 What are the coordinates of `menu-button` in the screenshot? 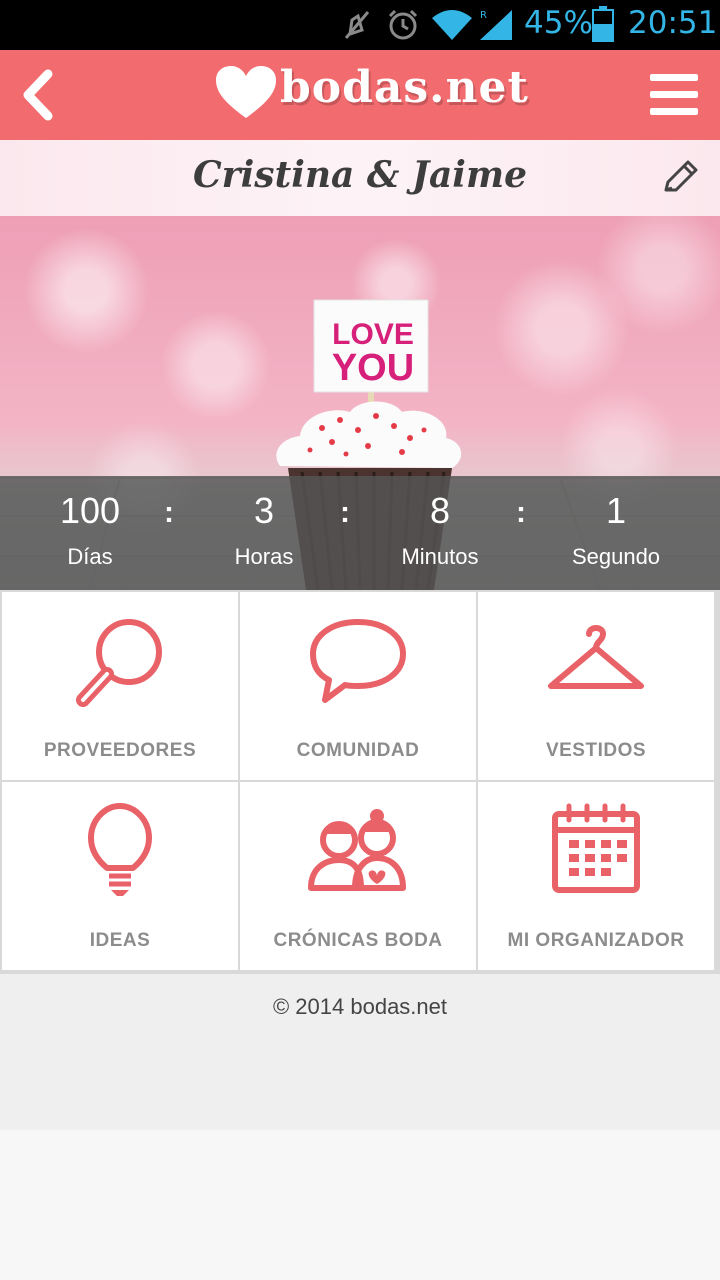 It's located at (674, 95).